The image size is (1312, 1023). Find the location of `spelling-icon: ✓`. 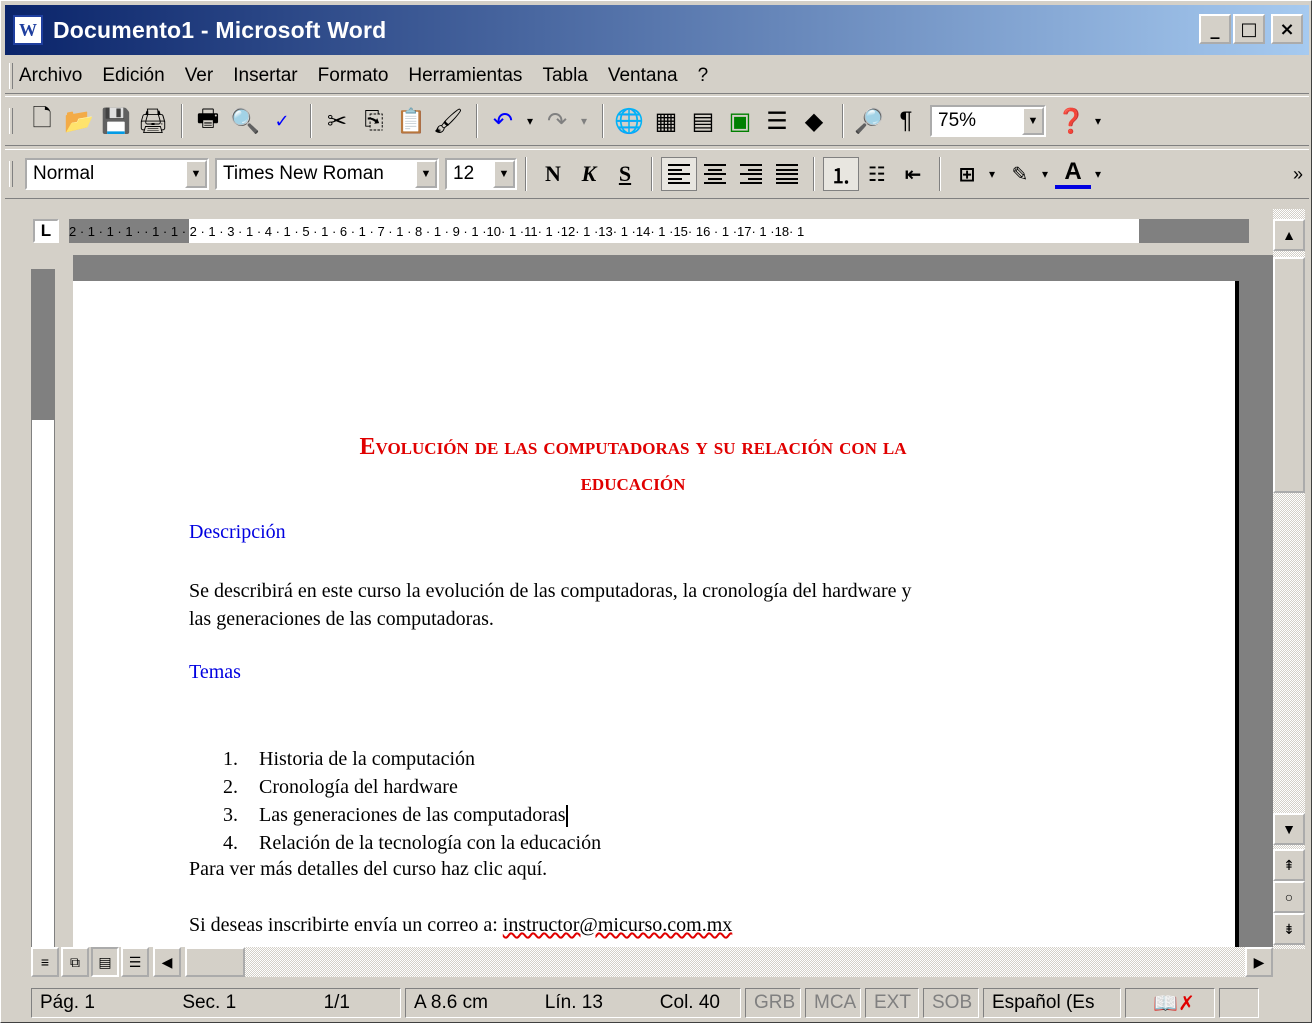

spelling-icon: ✓ is located at coordinates (282, 121).